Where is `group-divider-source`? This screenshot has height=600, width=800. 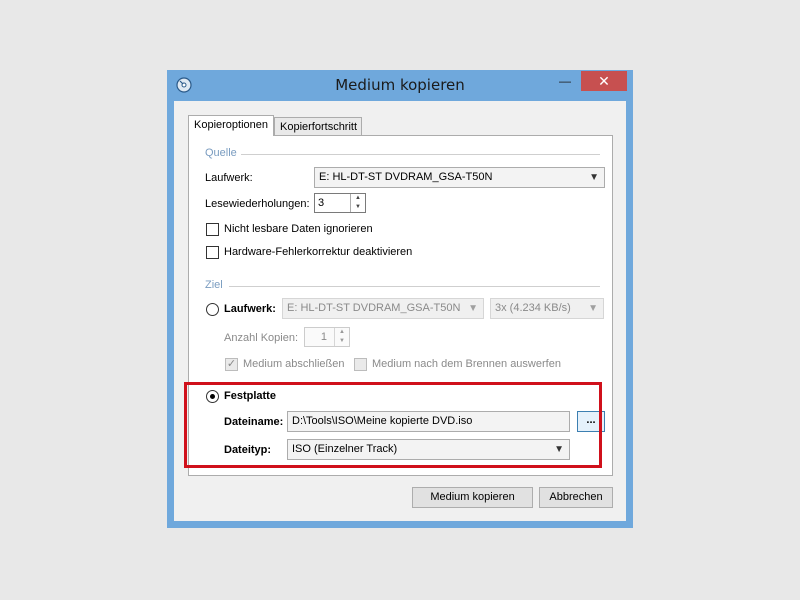 group-divider-source is located at coordinates (420, 154).